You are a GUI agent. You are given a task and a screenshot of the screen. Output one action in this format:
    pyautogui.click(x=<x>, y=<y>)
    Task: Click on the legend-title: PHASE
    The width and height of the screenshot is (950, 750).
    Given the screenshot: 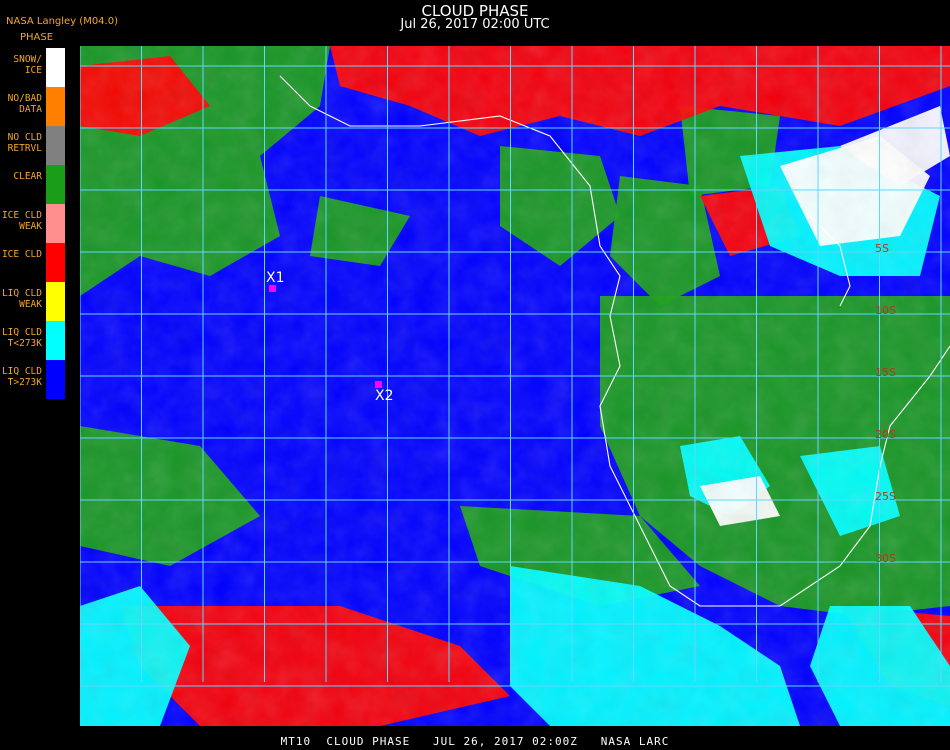 What is the action you would take?
    pyautogui.click(x=37, y=37)
    